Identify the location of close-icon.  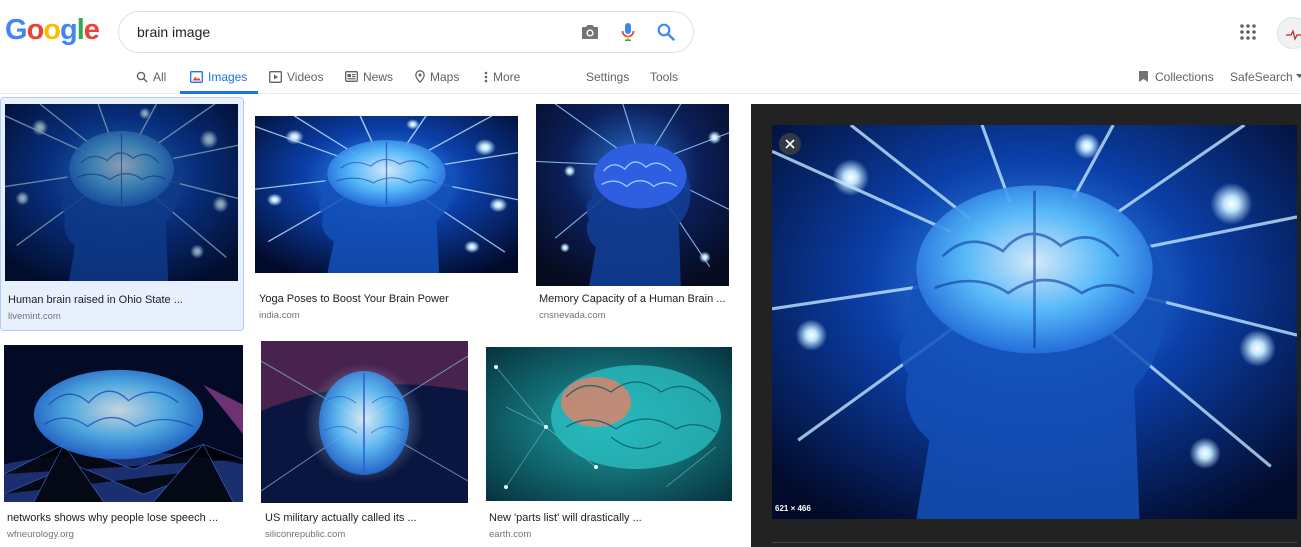
(790, 144).